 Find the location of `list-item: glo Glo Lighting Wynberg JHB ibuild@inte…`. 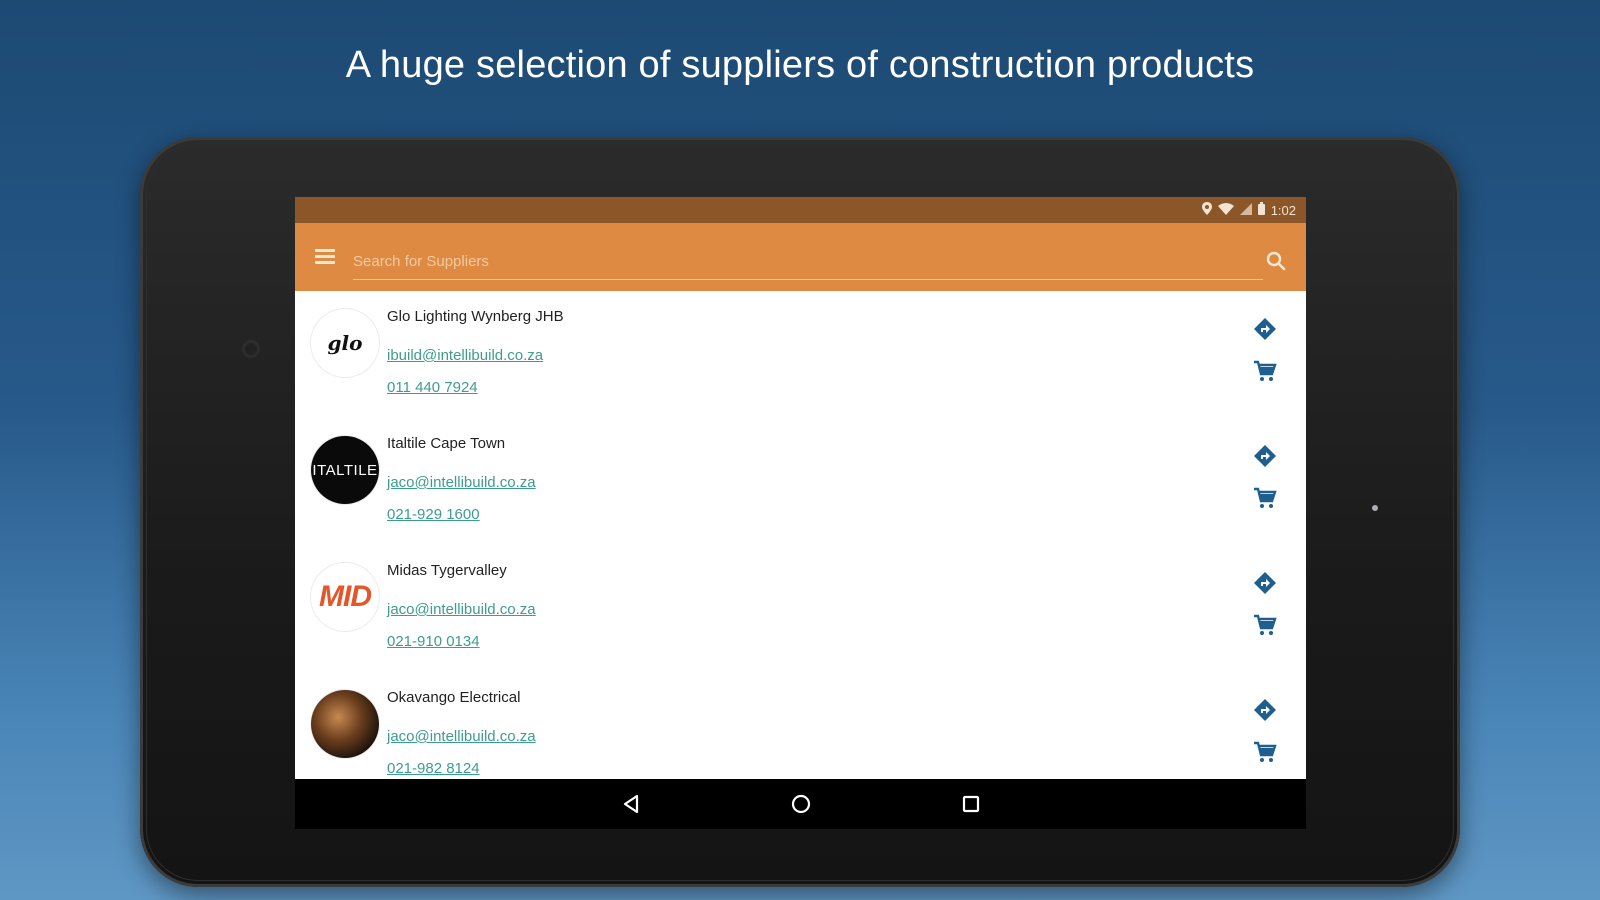

list-item: glo Glo Lighting Wynberg JHB ibuild@inte… is located at coordinates (800, 354).